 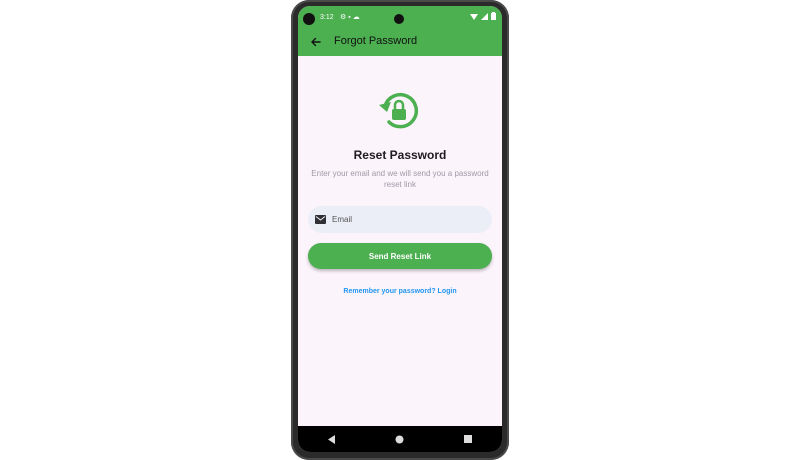 I want to click on cloud-icon: ☁, so click(x=357, y=17).